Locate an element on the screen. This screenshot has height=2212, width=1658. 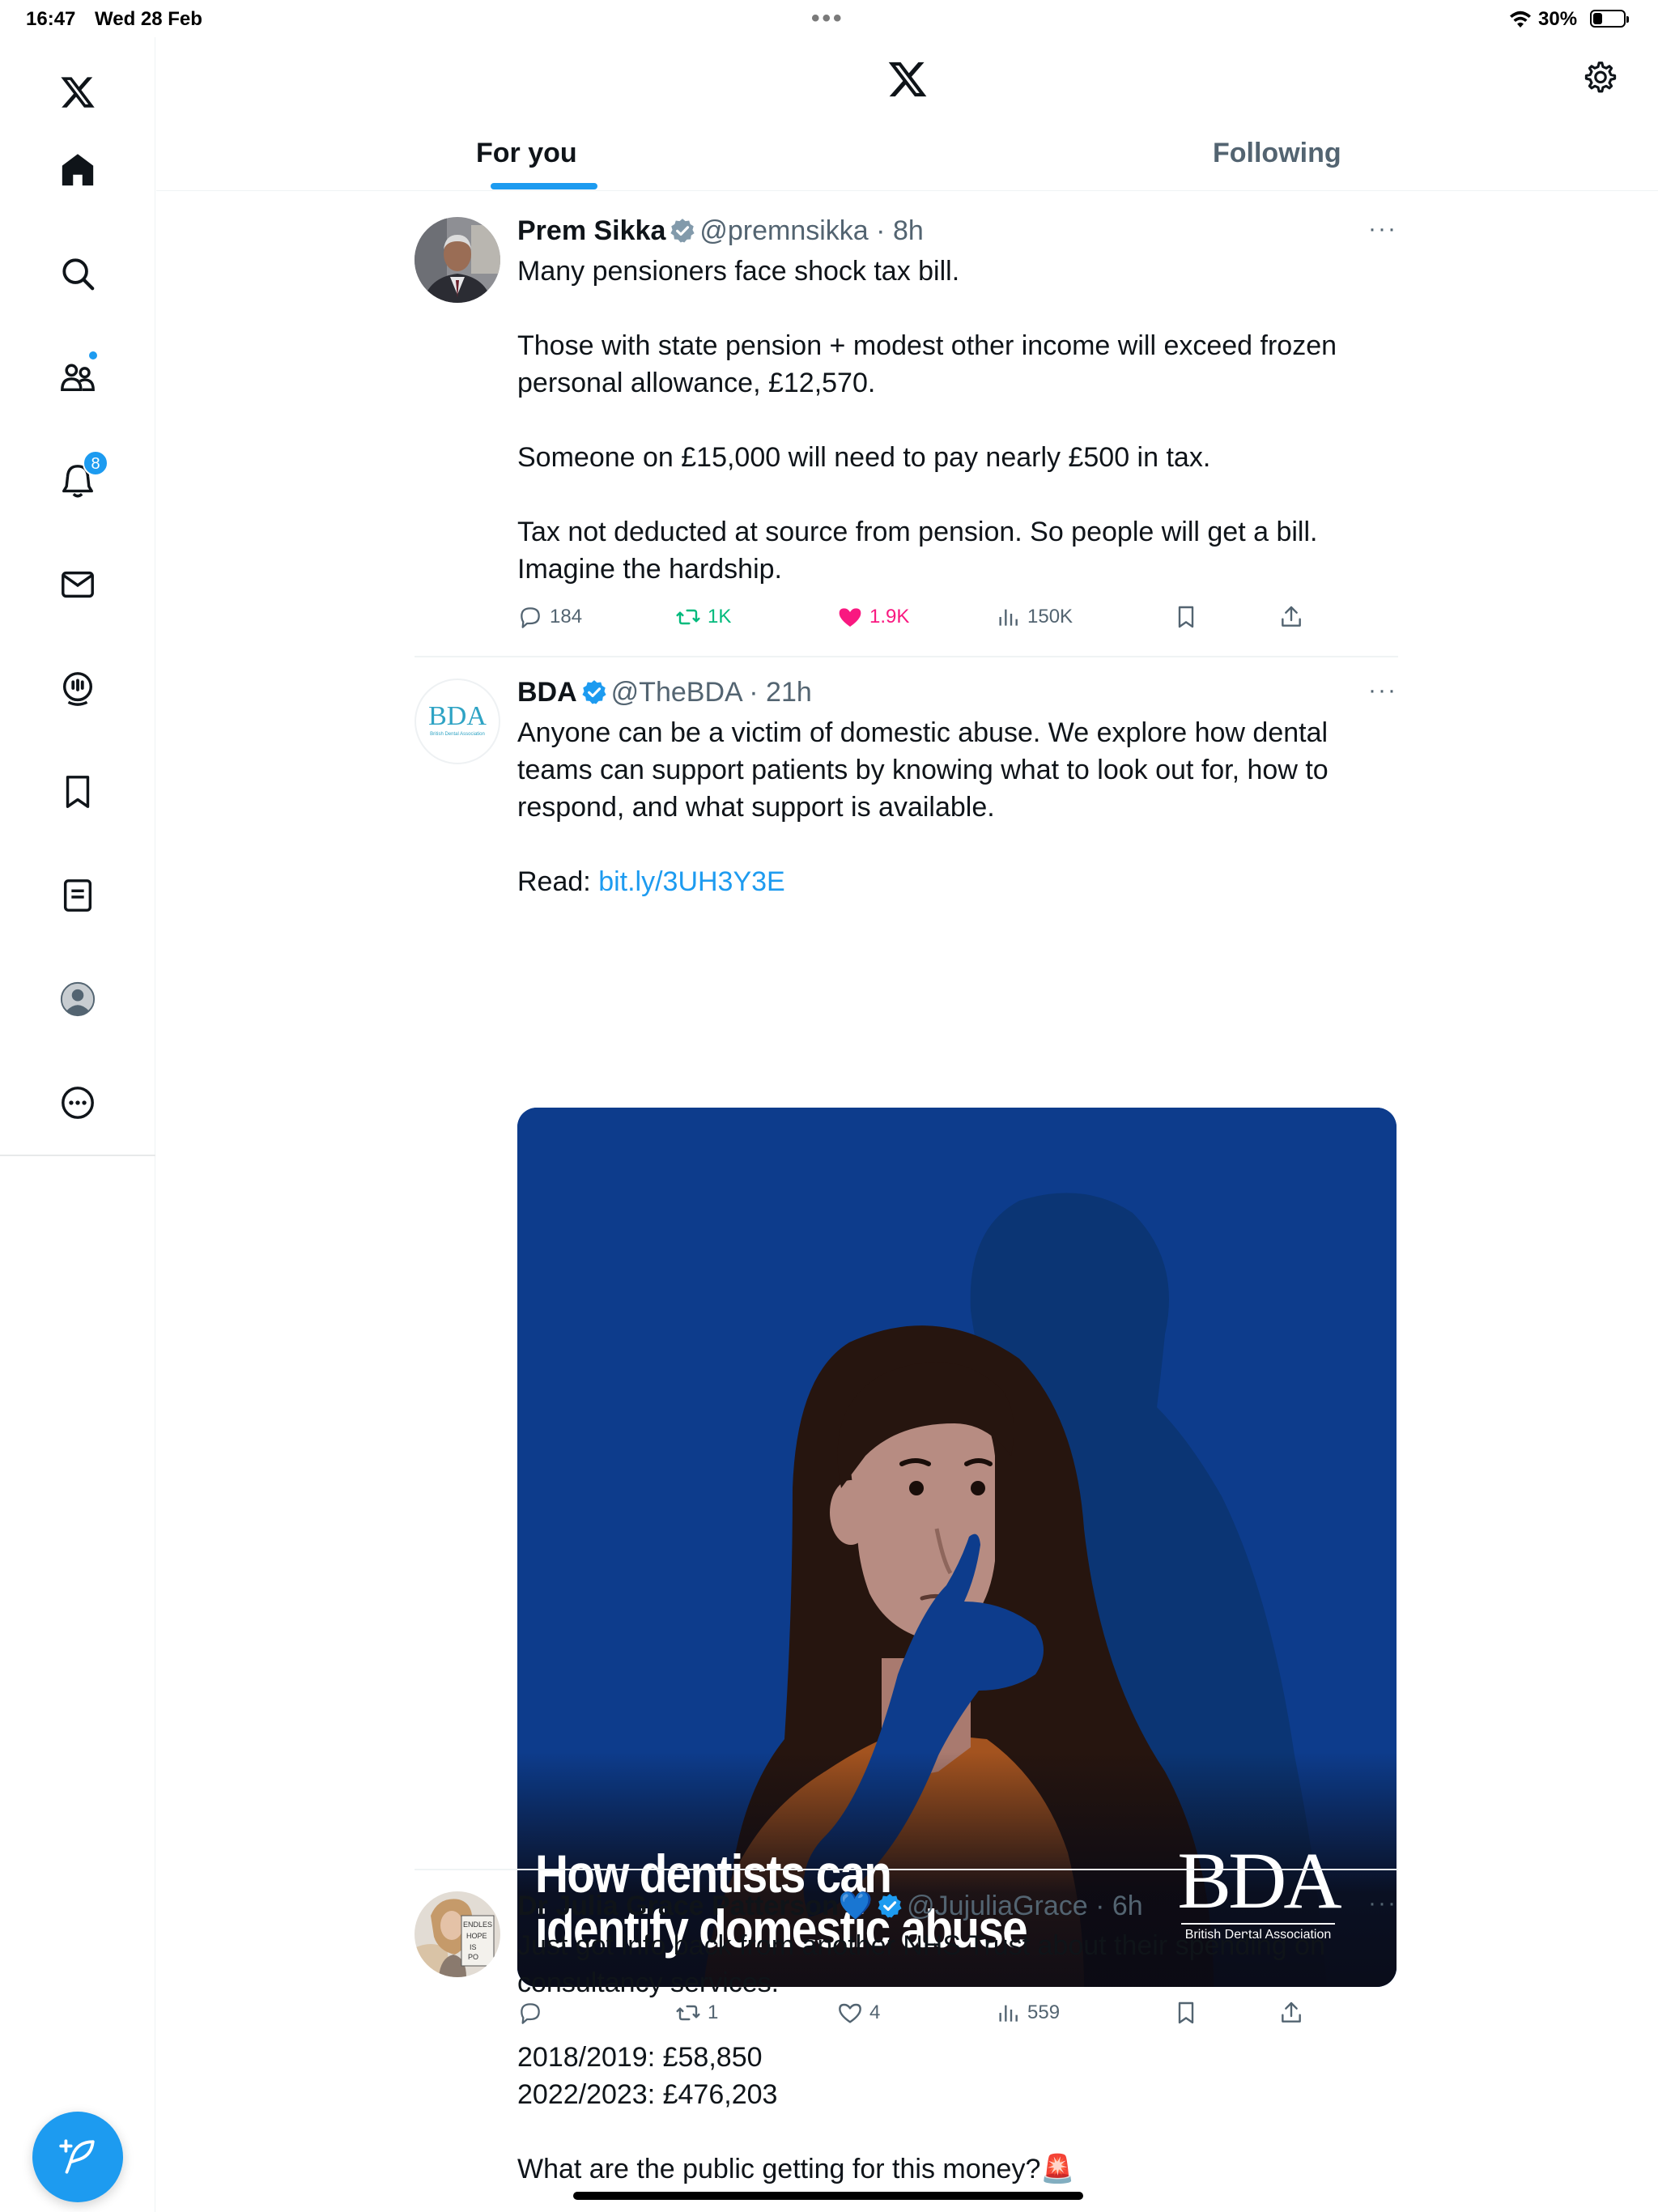
nav-home is located at coordinates (77, 170).